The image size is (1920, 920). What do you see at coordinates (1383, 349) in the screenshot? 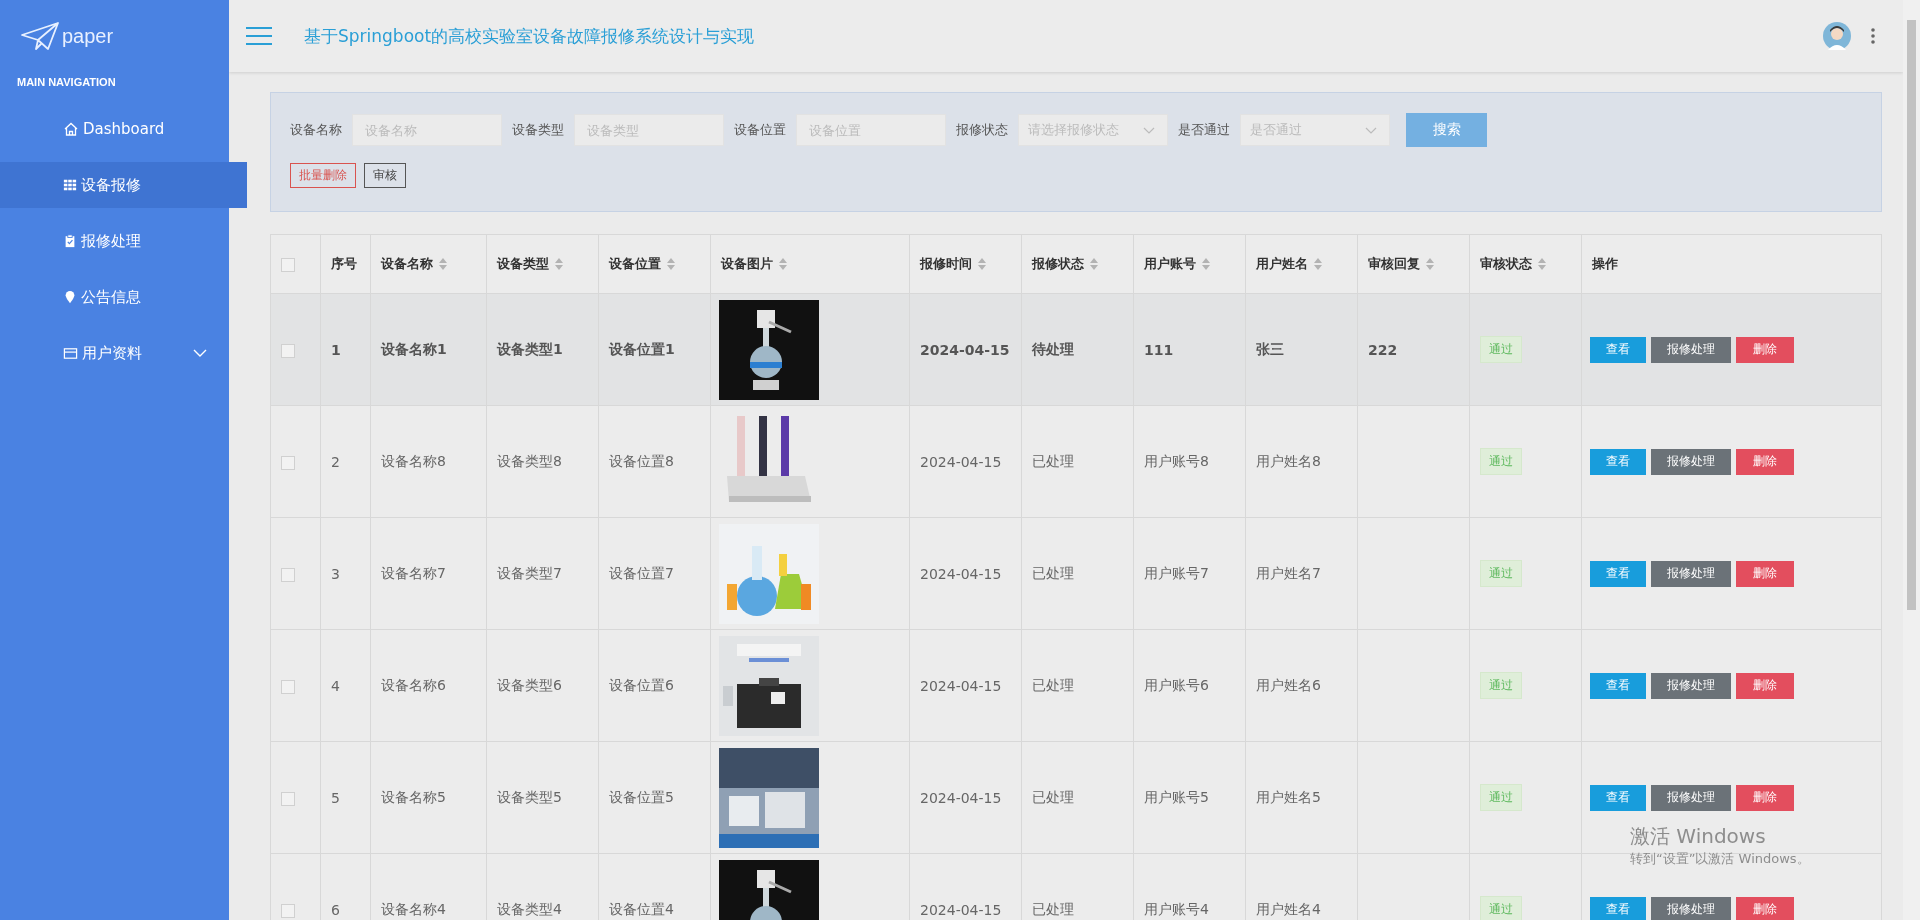
I see `table-cell: 222` at bounding box center [1383, 349].